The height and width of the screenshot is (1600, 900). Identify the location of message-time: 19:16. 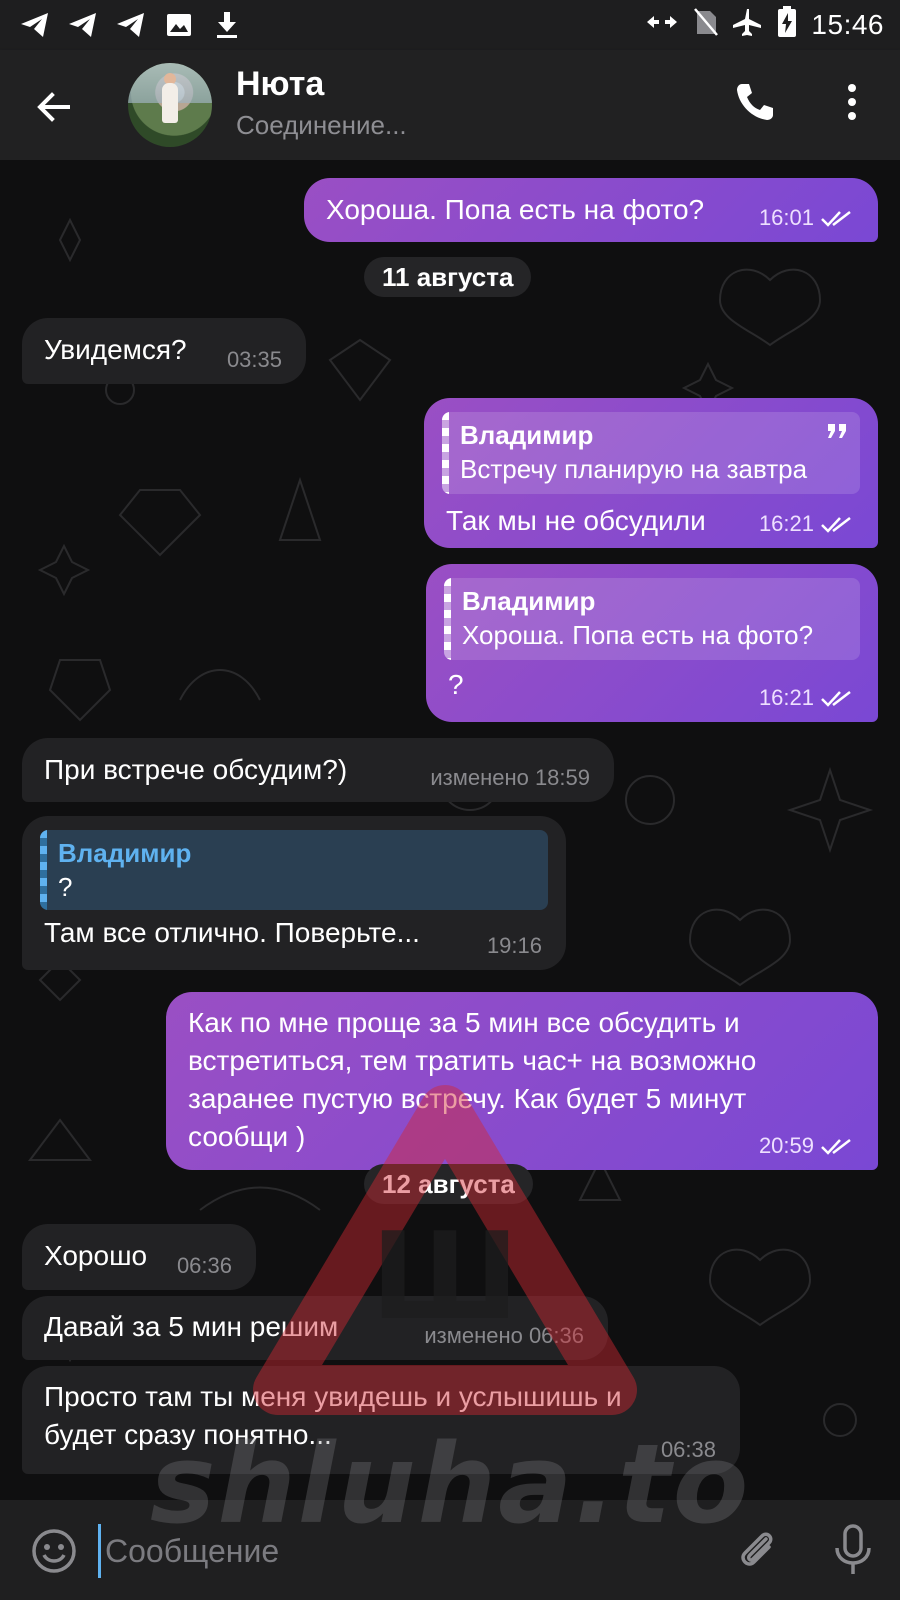
(514, 945).